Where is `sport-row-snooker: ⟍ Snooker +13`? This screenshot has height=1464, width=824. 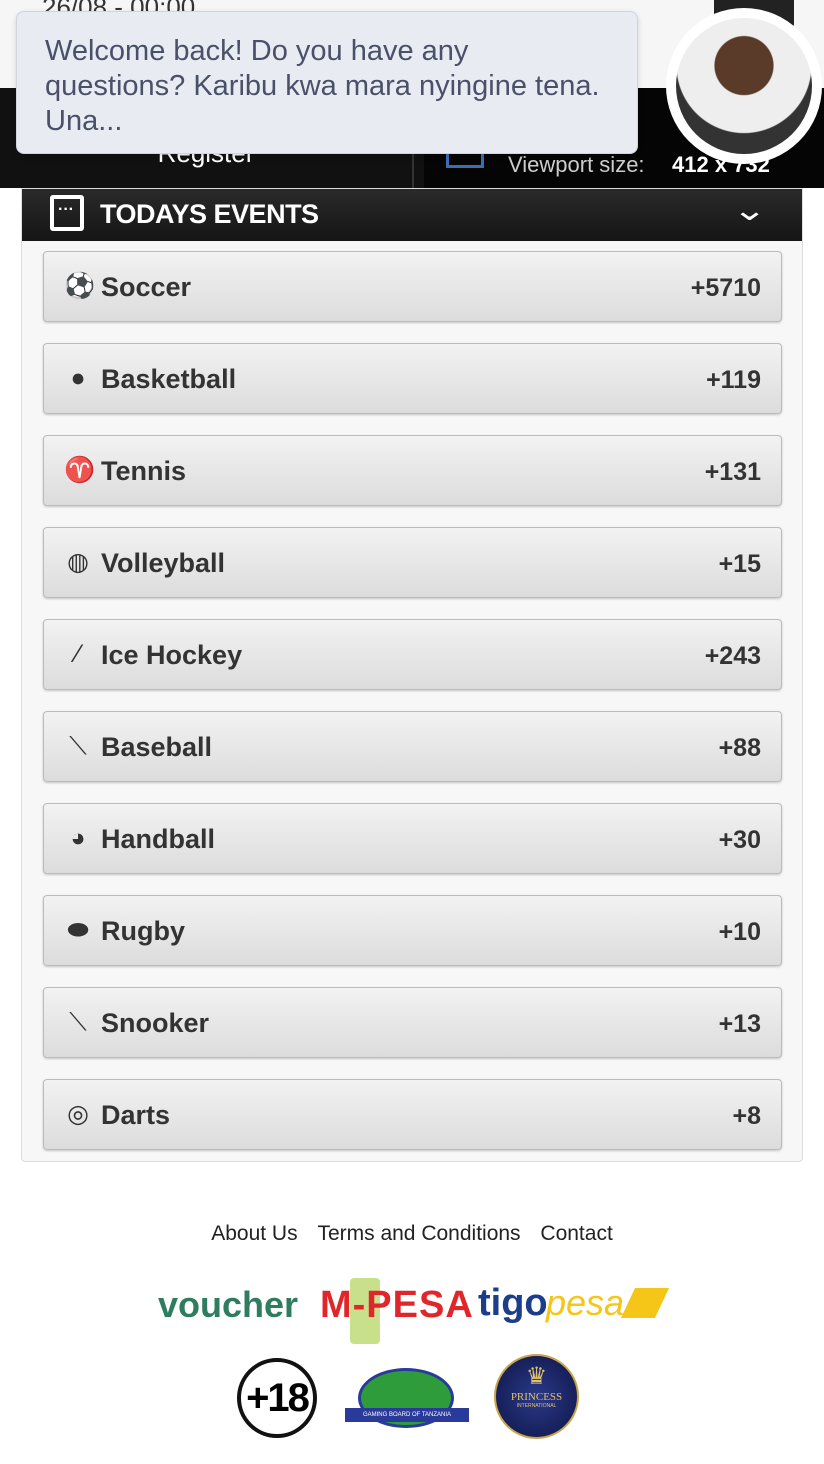 sport-row-snooker: ⟍ Snooker +13 is located at coordinates (412, 1022).